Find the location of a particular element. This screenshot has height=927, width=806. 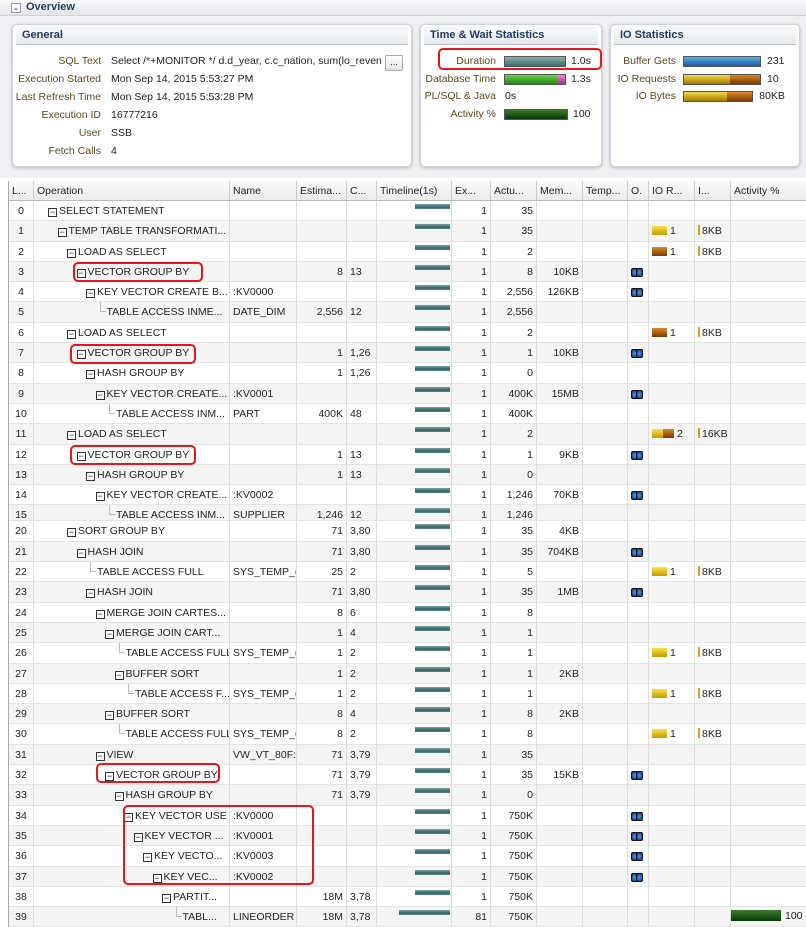

operation-label-wrap: − SELECT STATEMENT is located at coordinates (106, 211).